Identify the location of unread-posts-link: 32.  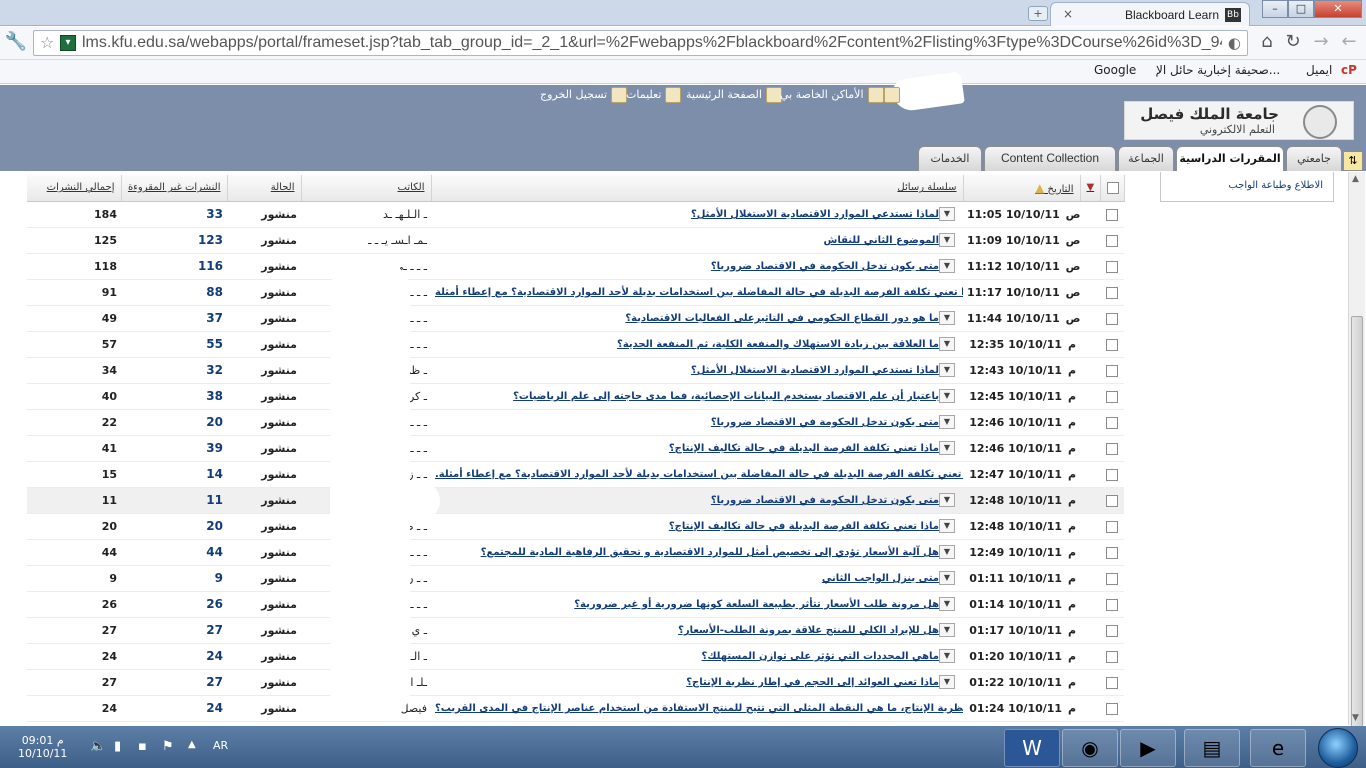
(214, 370).